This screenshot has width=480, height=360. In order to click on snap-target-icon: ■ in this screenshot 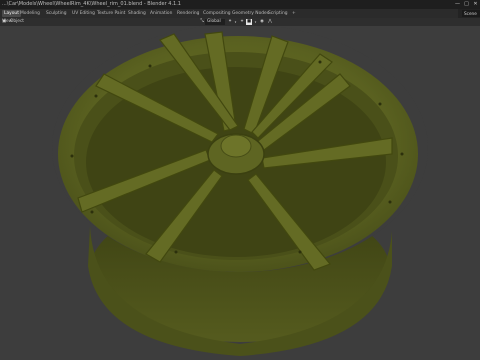, I will do `click(249, 22)`.